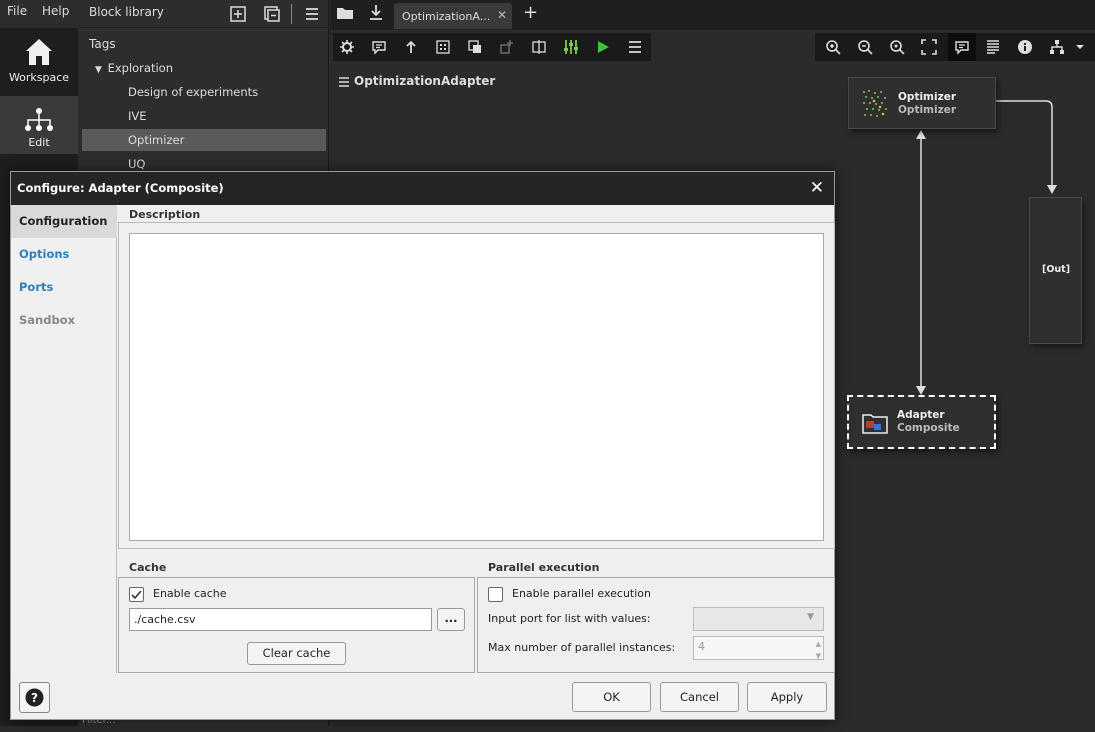 This screenshot has width=1095, height=732. I want to click on tree-item-doe: Design of experiments, so click(193, 92).